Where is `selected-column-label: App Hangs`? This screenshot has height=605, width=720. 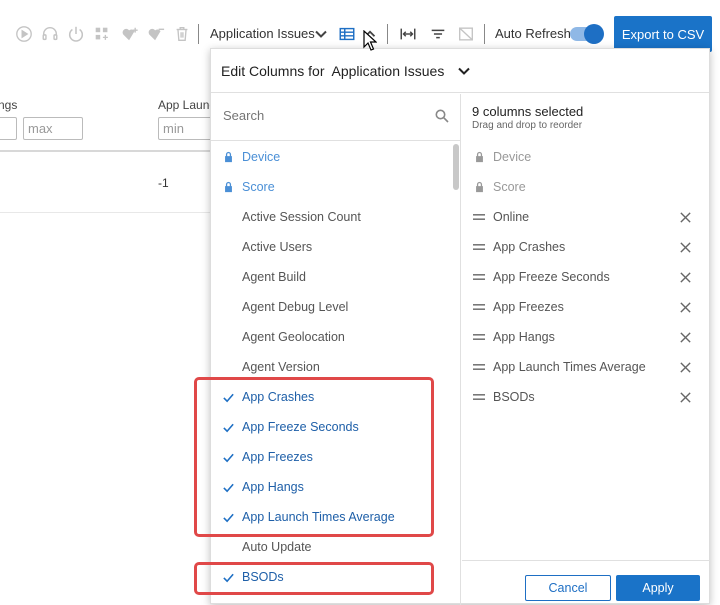
selected-column-label: App Hangs is located at coordinates (524, 337).